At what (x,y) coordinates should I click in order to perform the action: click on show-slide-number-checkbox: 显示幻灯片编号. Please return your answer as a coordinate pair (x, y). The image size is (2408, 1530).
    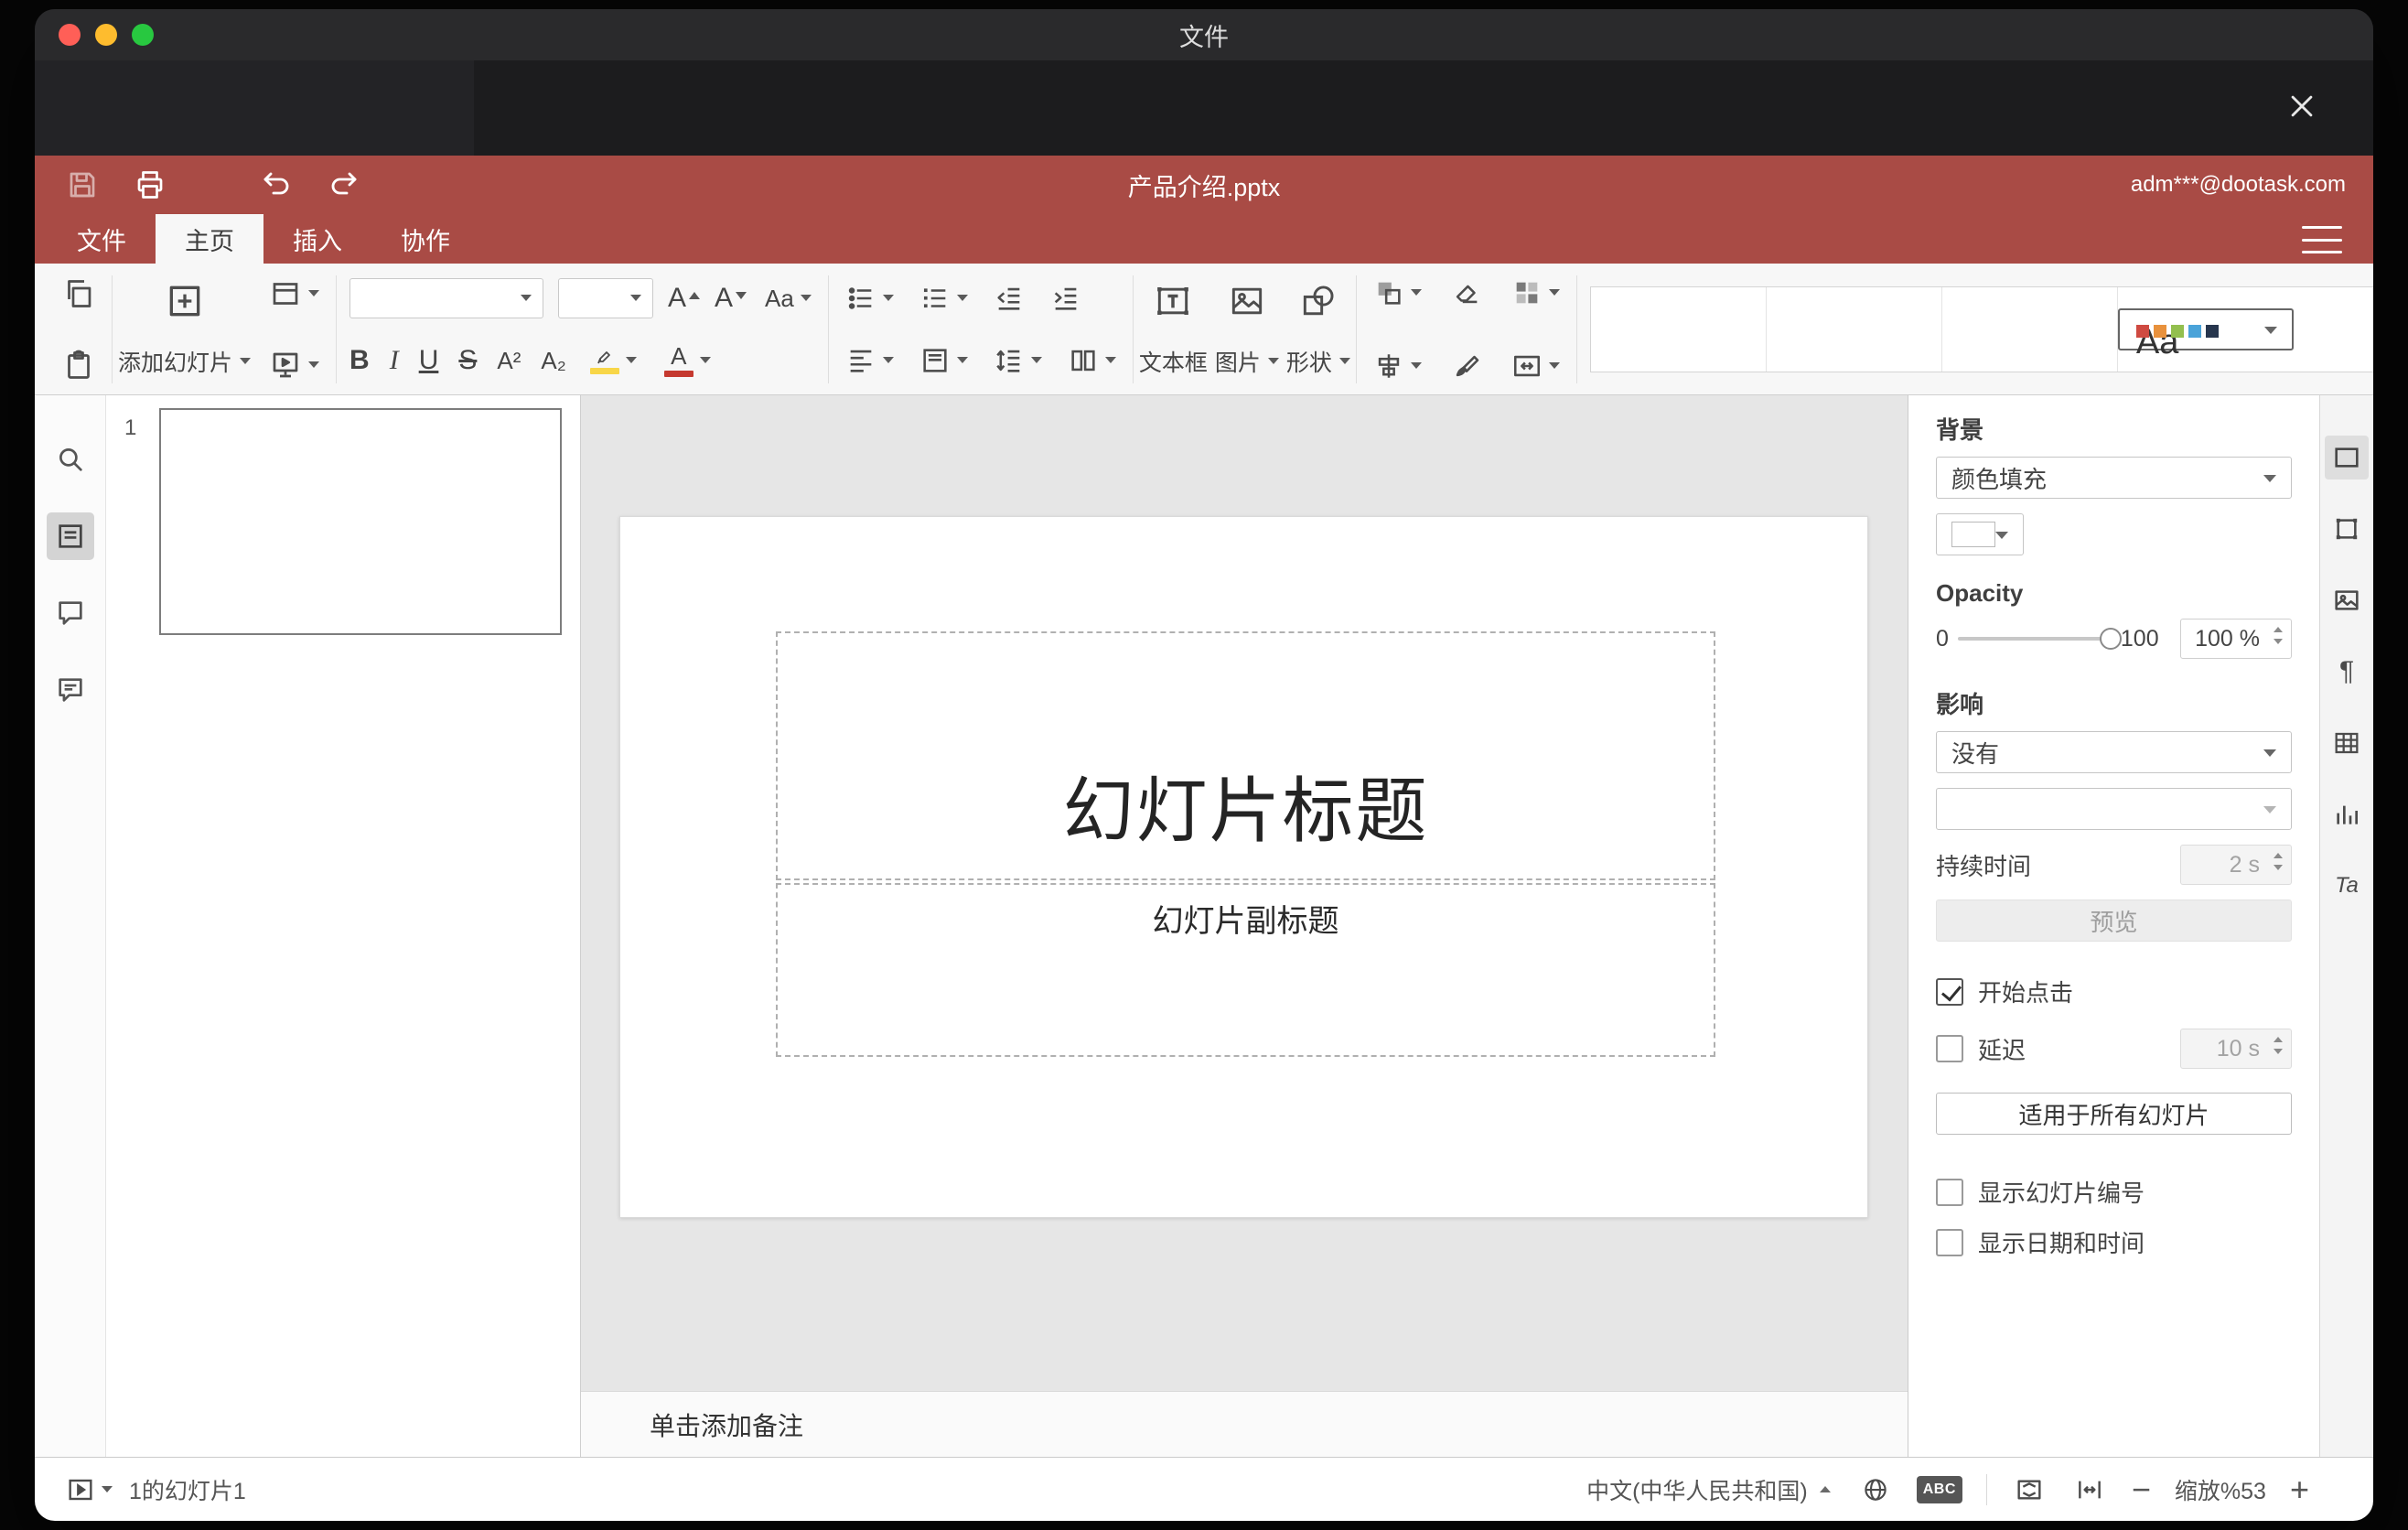
    Looking at the image, I should click on (2114, 1192).